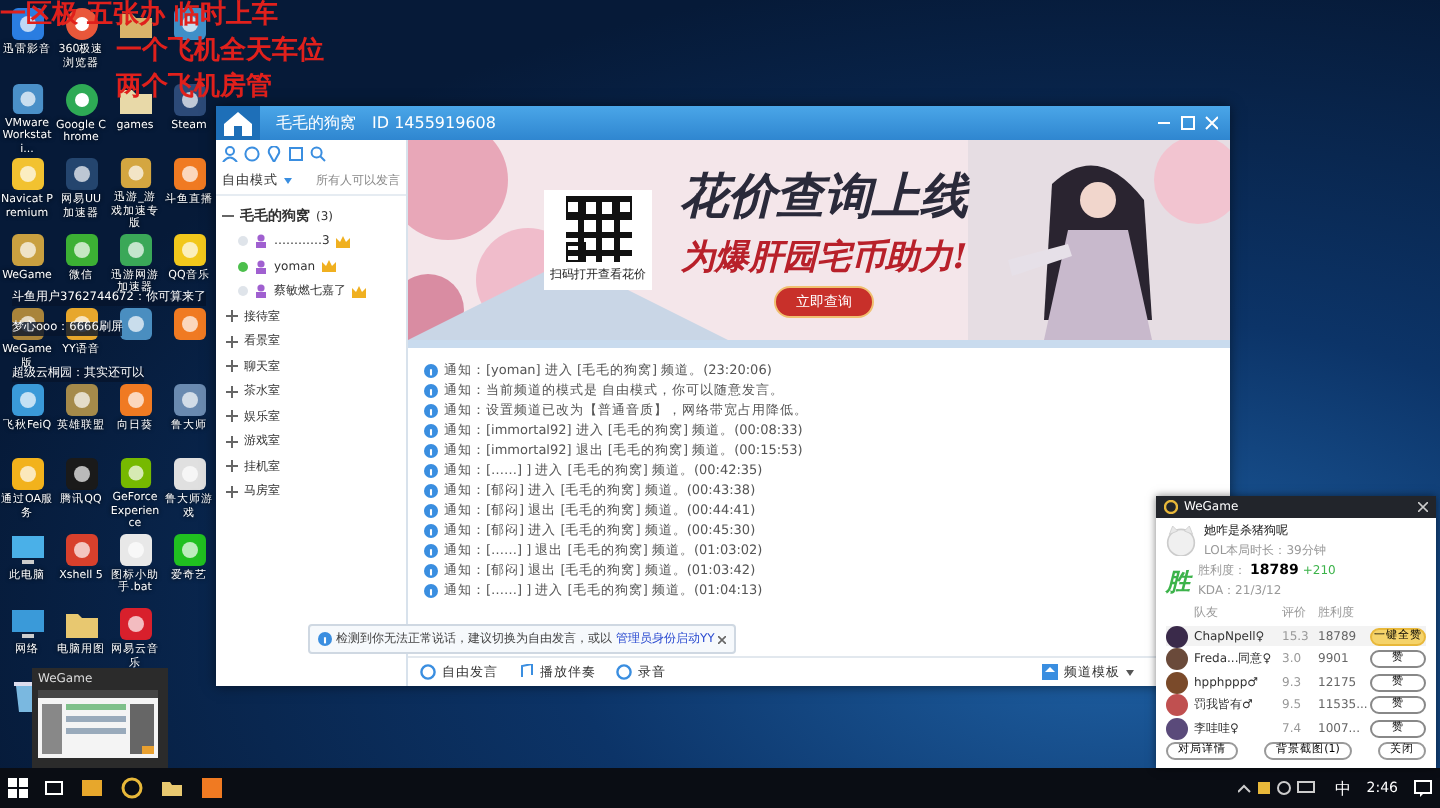 The image size is (1440, 808). Describe the element at coordinates (1278, 788) in the screenshot. I see `system-tray-icons` at that location.